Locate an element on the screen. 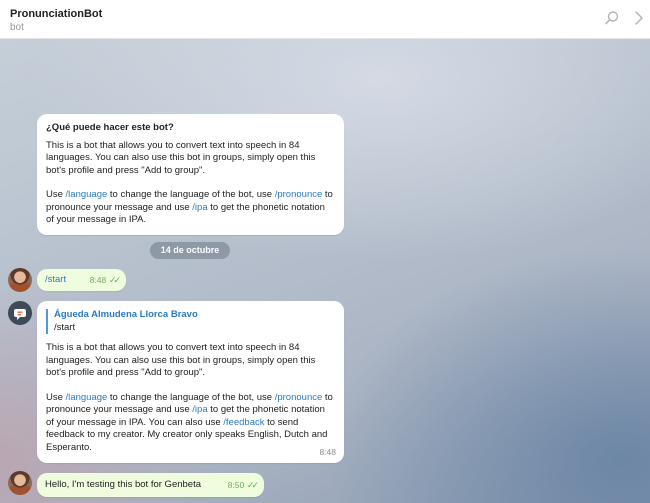 The height and width of the screenshot is (503, 650). chat-title: PronunciationBot is located at coordinates (56, 14).